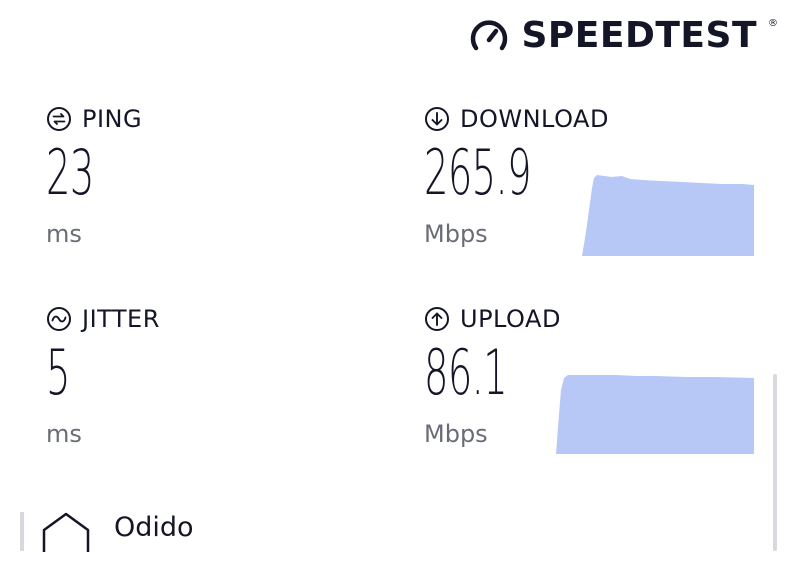 The image size is (800, 562). I want to click on ping-label: PING, so click(112, 119).